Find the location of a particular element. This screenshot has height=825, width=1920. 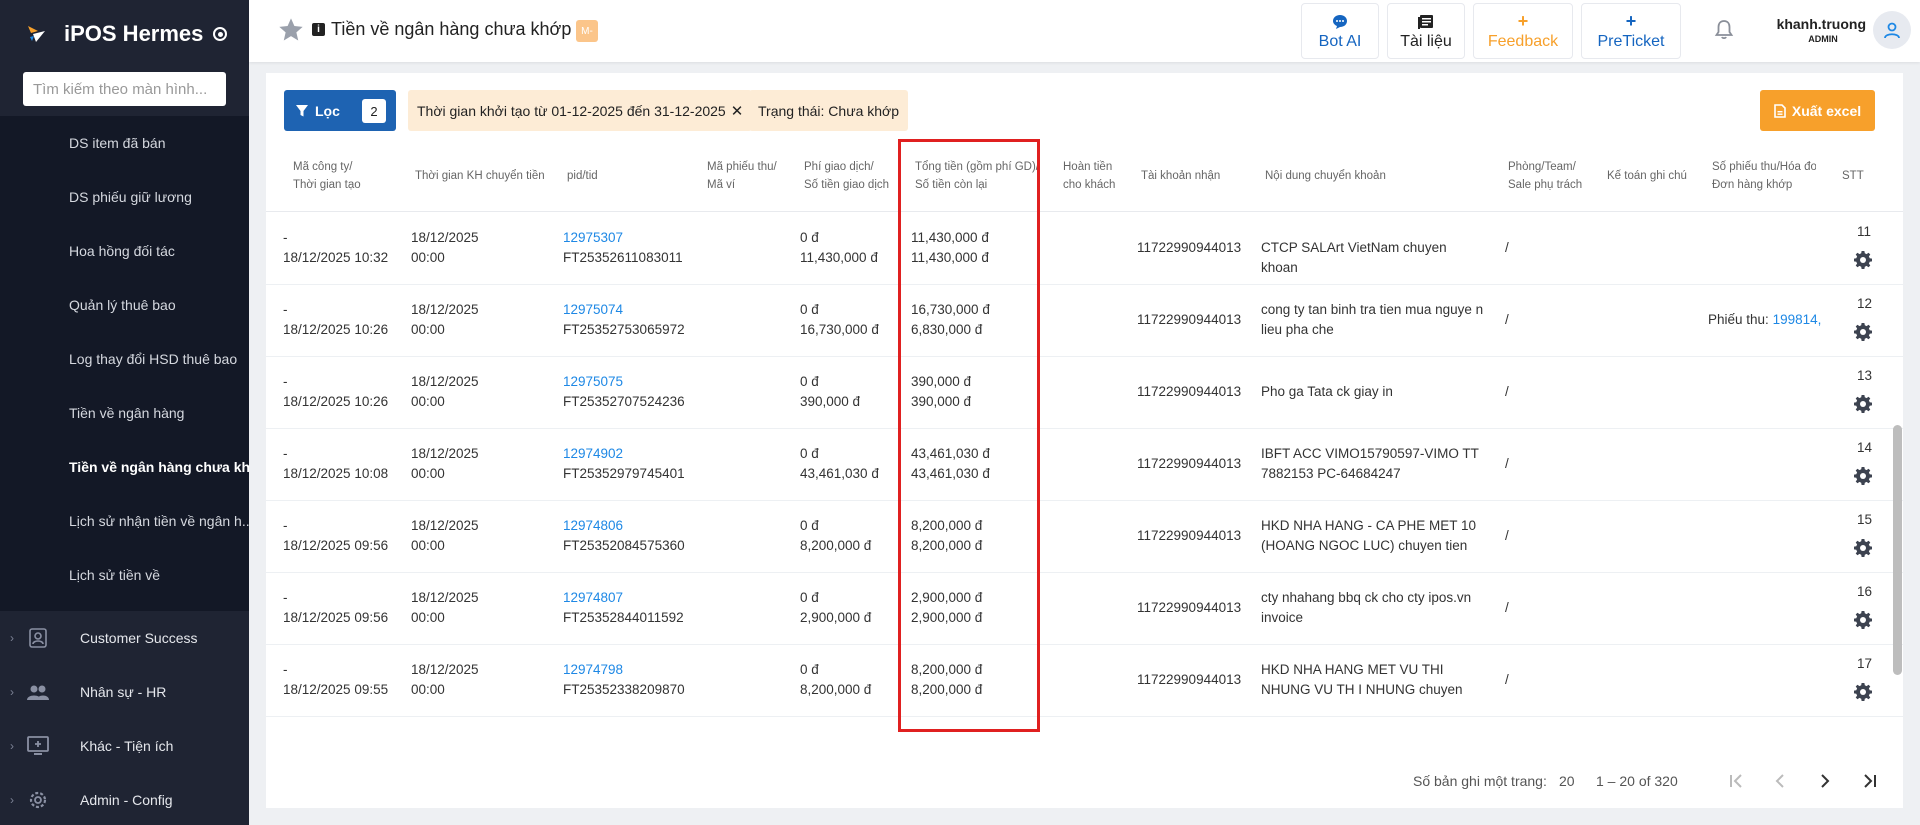

plus-icon: + is located at coordinates (1631, 21).